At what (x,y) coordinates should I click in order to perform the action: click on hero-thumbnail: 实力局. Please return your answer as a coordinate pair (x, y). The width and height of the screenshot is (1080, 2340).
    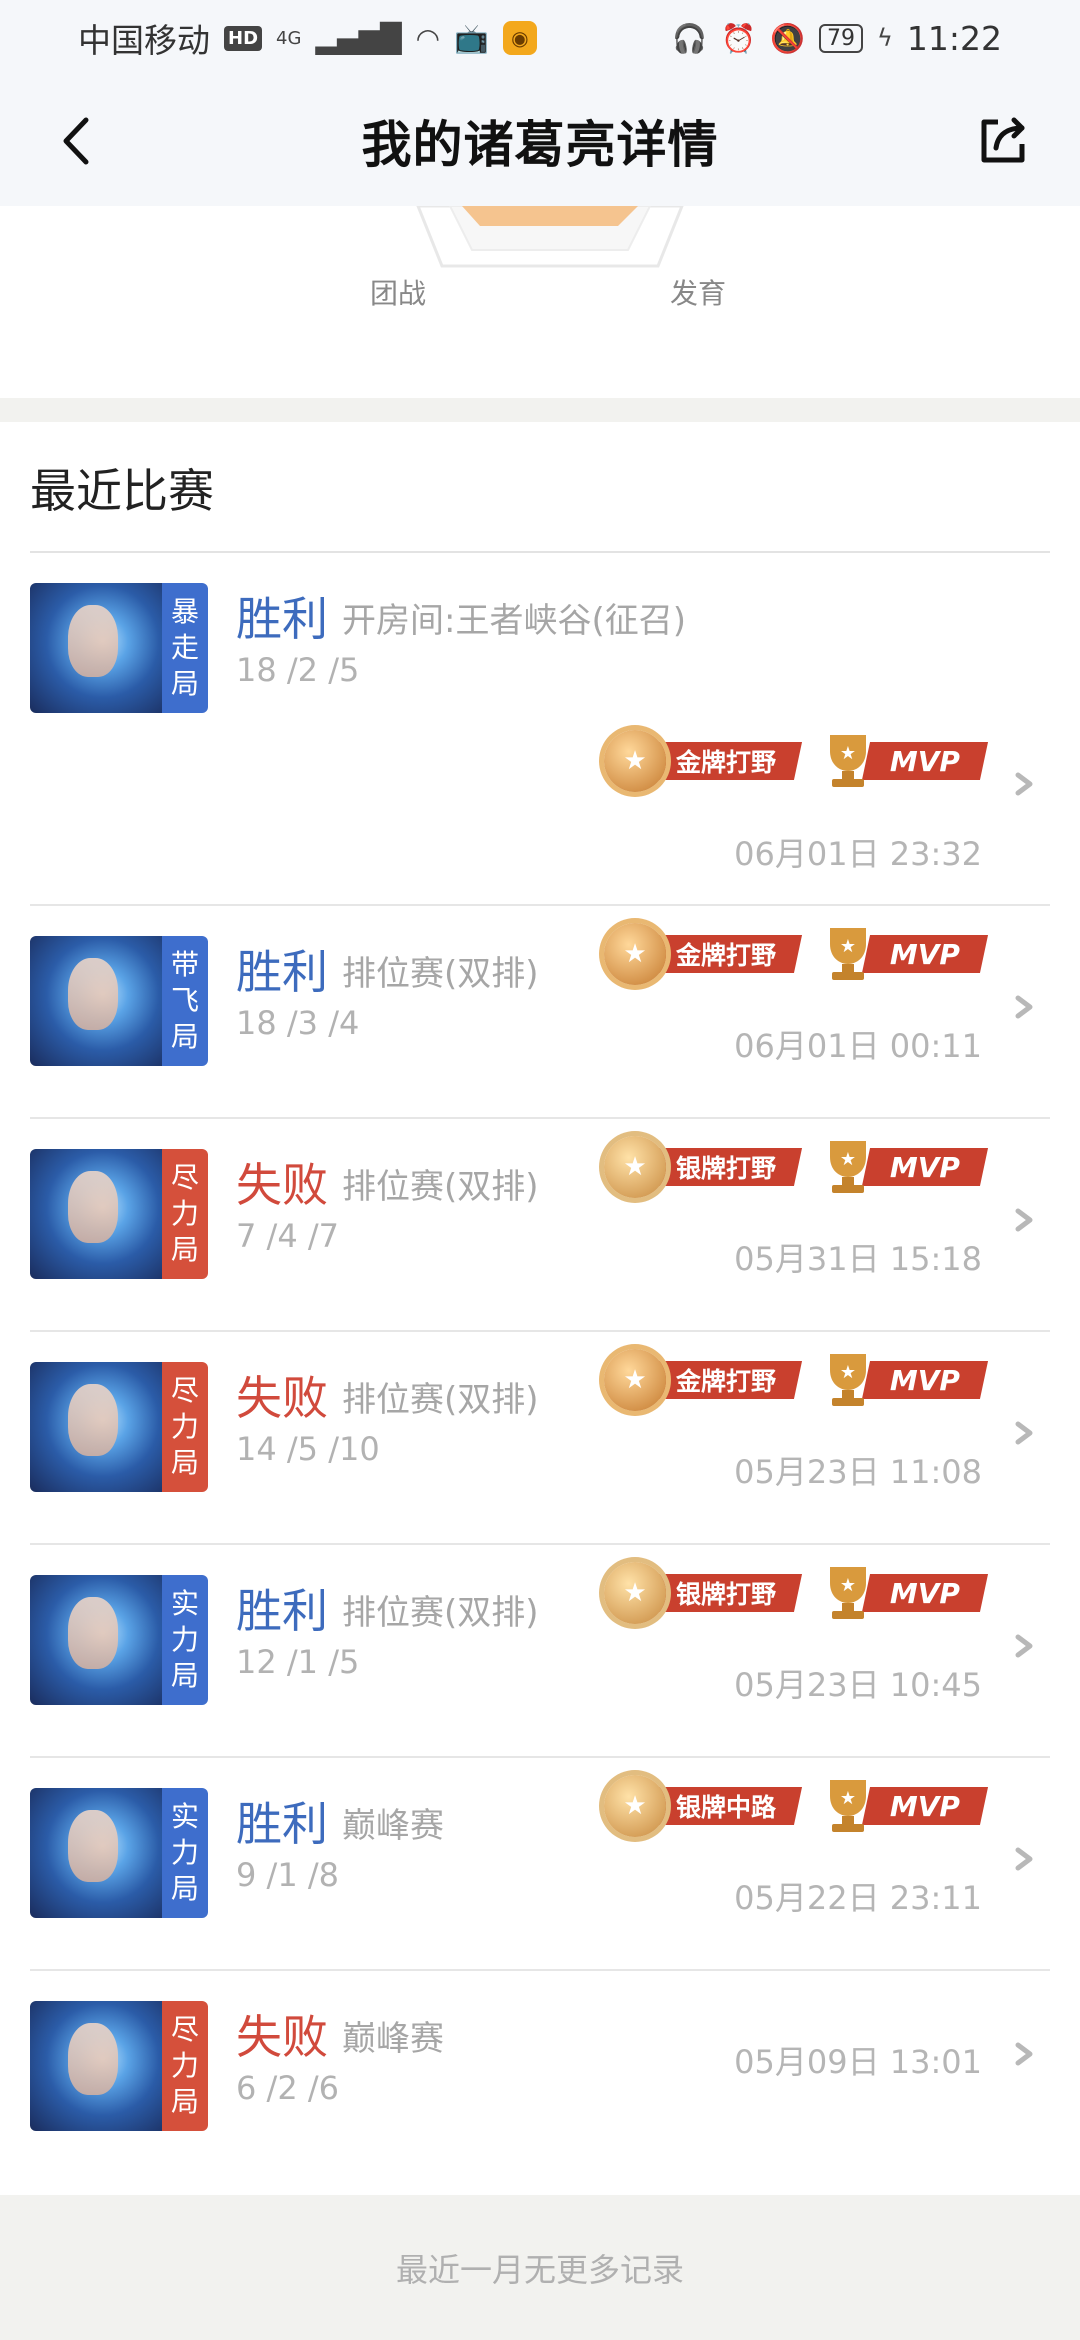
    Looking at the image, I should click on (119, 1853).